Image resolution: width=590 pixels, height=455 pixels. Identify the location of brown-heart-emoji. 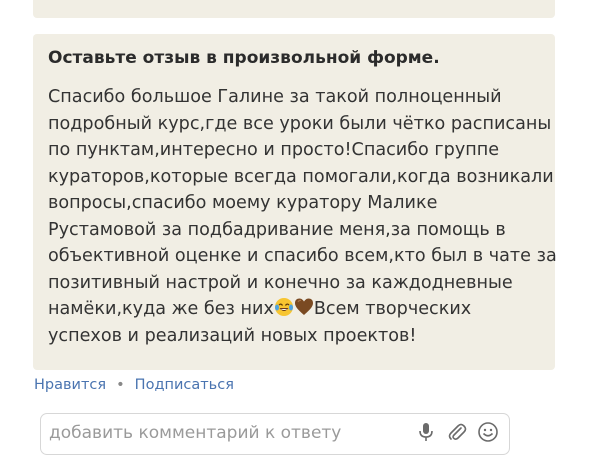
(303, 306).